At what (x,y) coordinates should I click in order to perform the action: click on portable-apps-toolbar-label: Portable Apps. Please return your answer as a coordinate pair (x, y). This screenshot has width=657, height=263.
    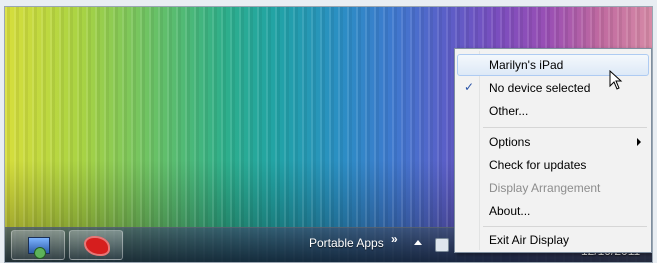
    Looking at the image, I should click on (346, 243).